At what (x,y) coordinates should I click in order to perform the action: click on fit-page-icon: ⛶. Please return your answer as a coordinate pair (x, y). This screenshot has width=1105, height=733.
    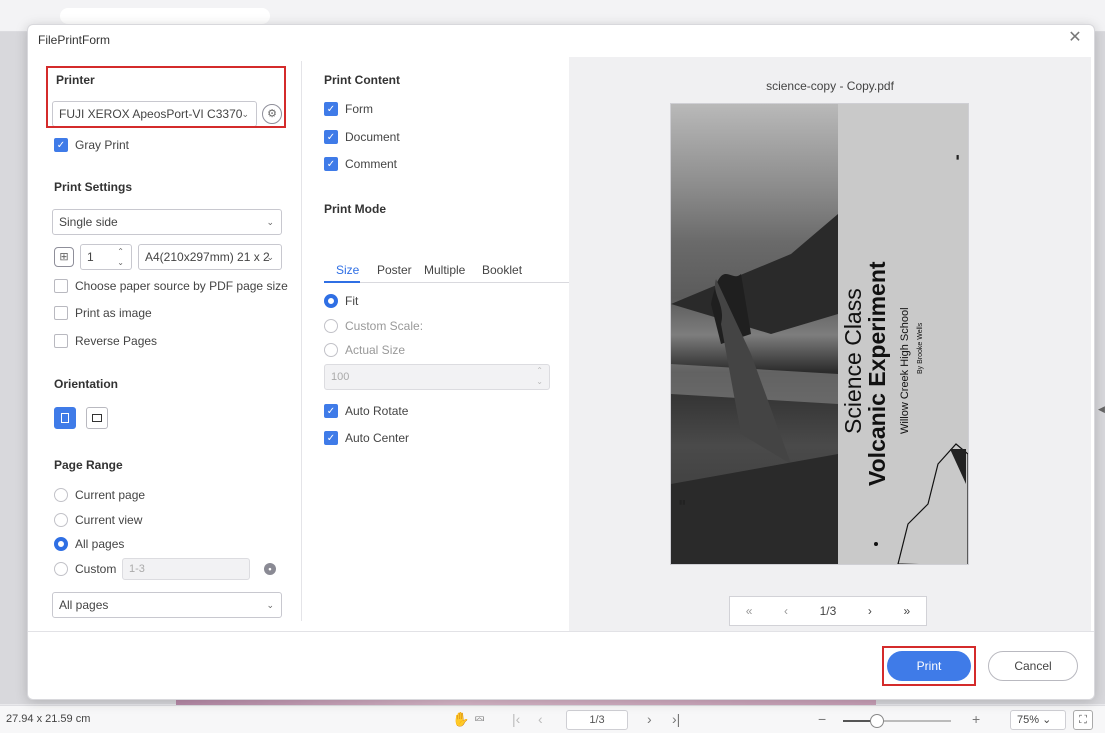
    Looking at the image, I should click on (1083, 720).